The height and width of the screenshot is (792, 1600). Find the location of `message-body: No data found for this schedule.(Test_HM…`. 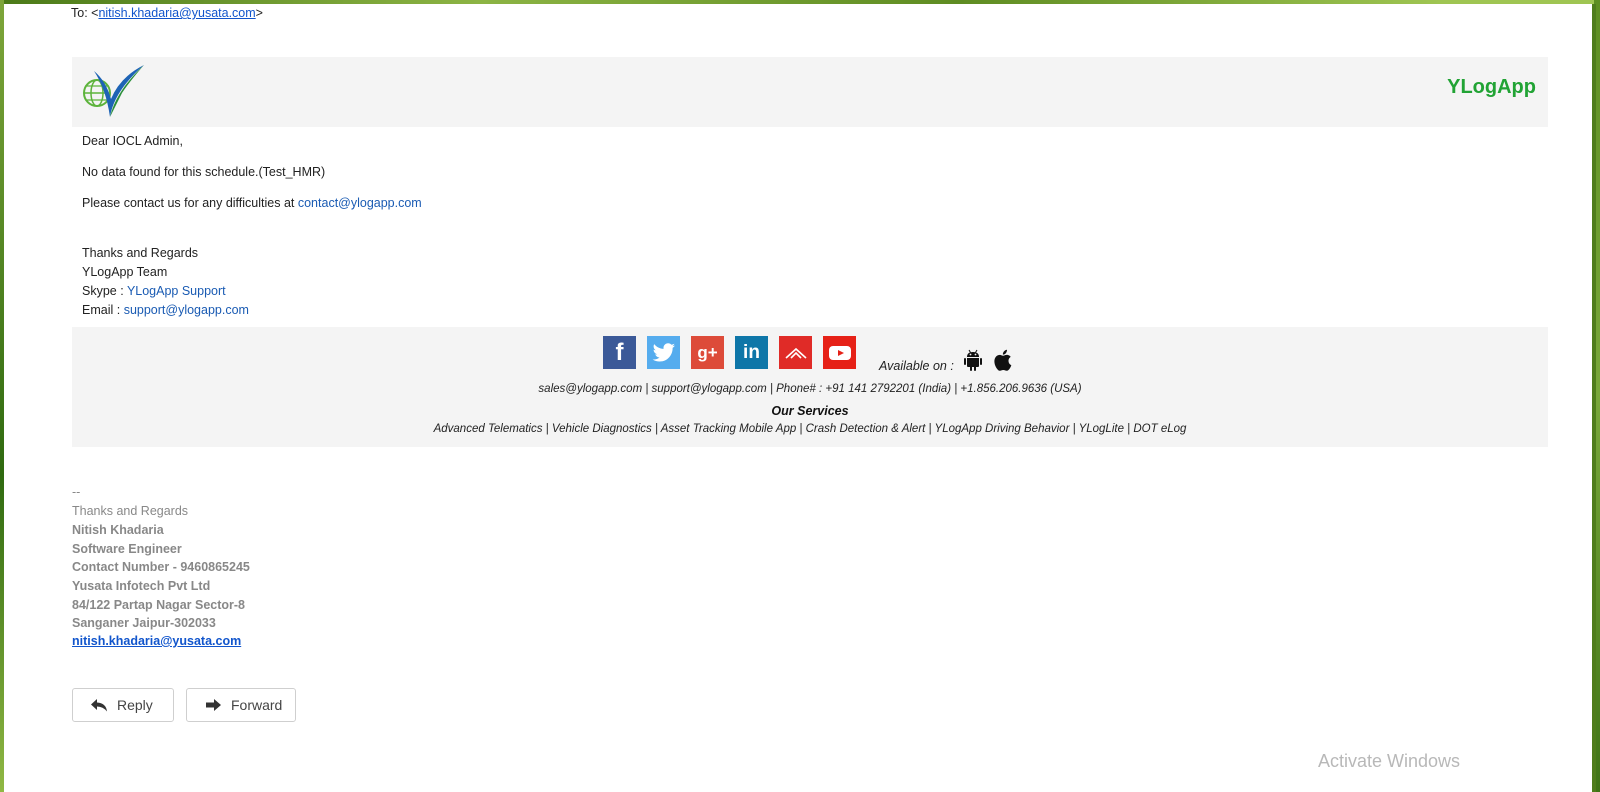

message-body: No data found for this schedule.(Test_HM… is located at coordinates (204, 172).